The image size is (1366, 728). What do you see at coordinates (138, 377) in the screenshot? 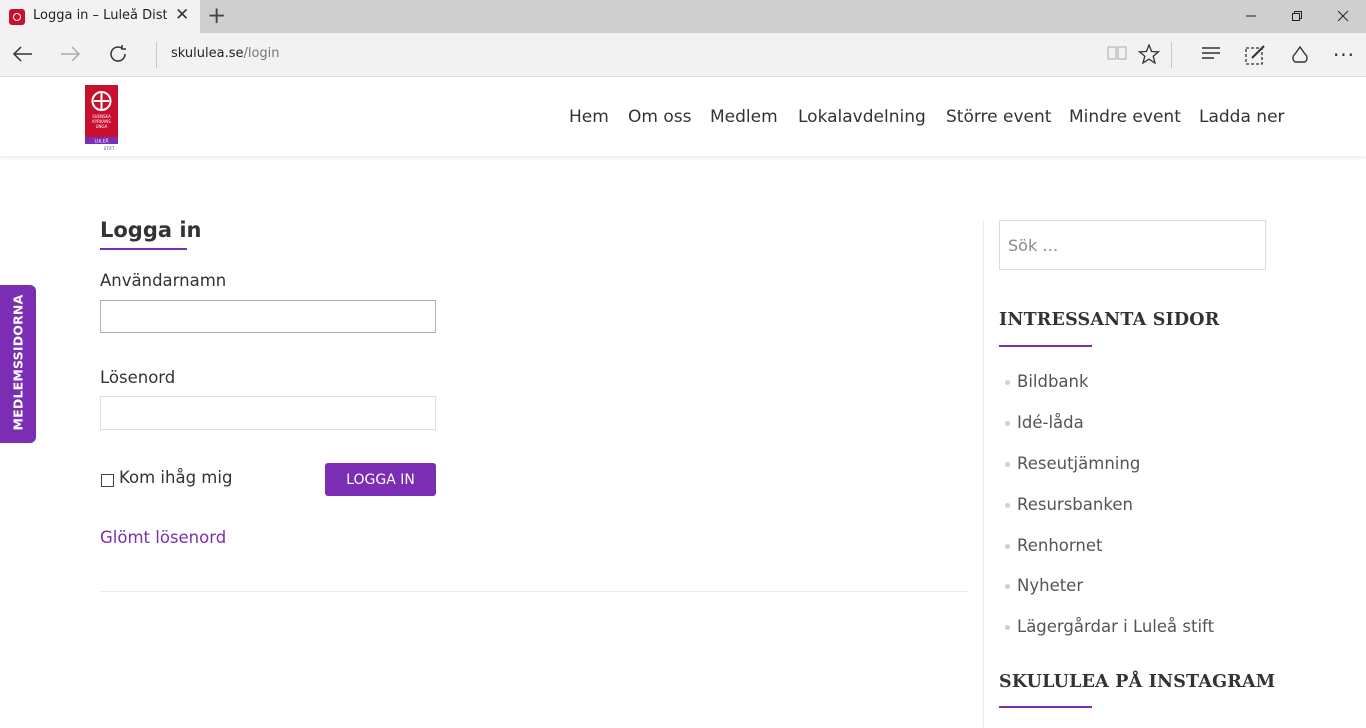
I see `password-label: Lösenord` at bounding box center [138, 377].